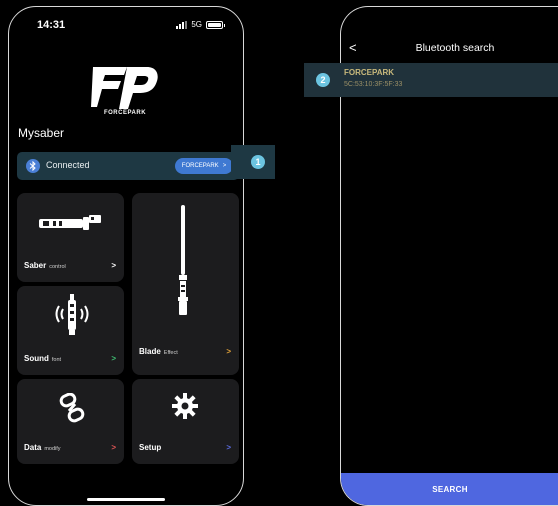 The width and height of the screenshot is (558, 506). I want to click on saber-chevron-icon: >, so click(113, 265).